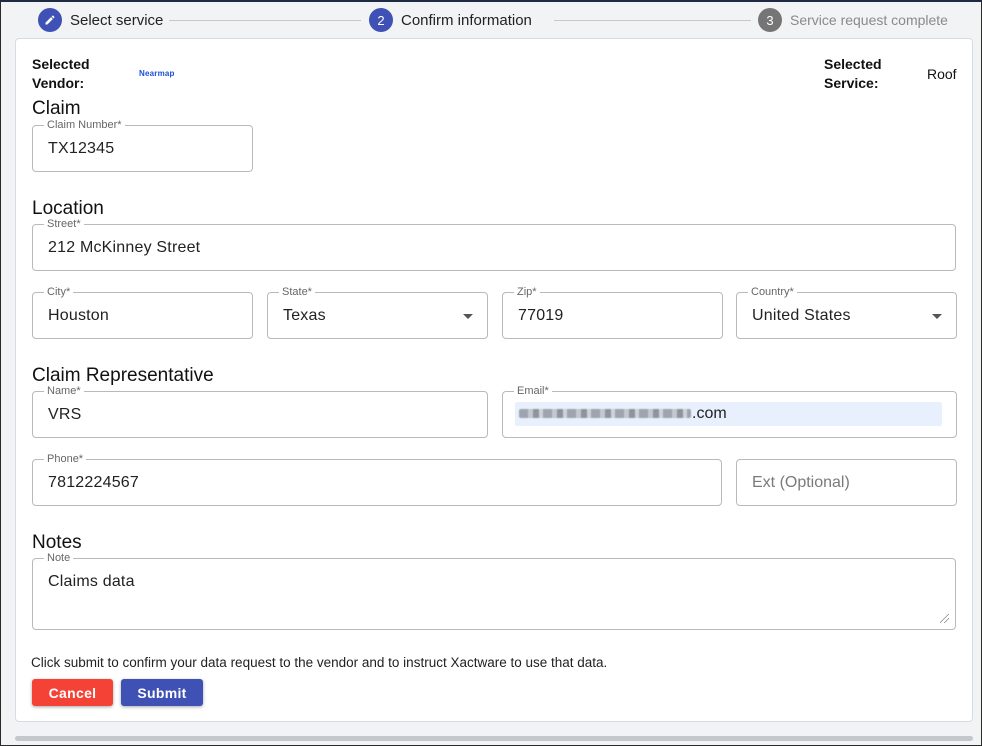 The image size is (982, 746). I want to click on step-number: 3, so click(770, 20).